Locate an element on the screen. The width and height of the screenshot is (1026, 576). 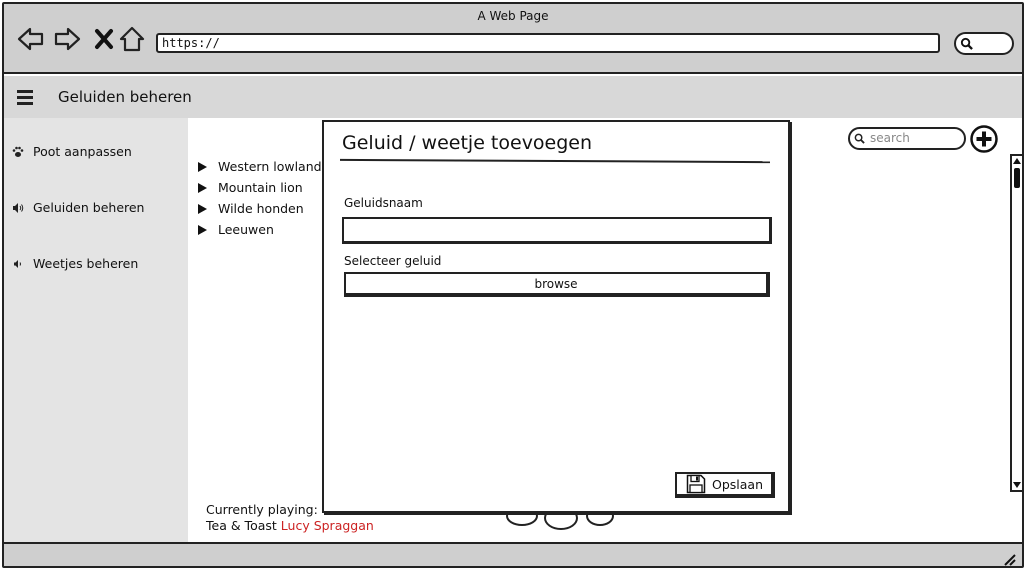
resize-grip-icon is located at coordinates (1009, 559).